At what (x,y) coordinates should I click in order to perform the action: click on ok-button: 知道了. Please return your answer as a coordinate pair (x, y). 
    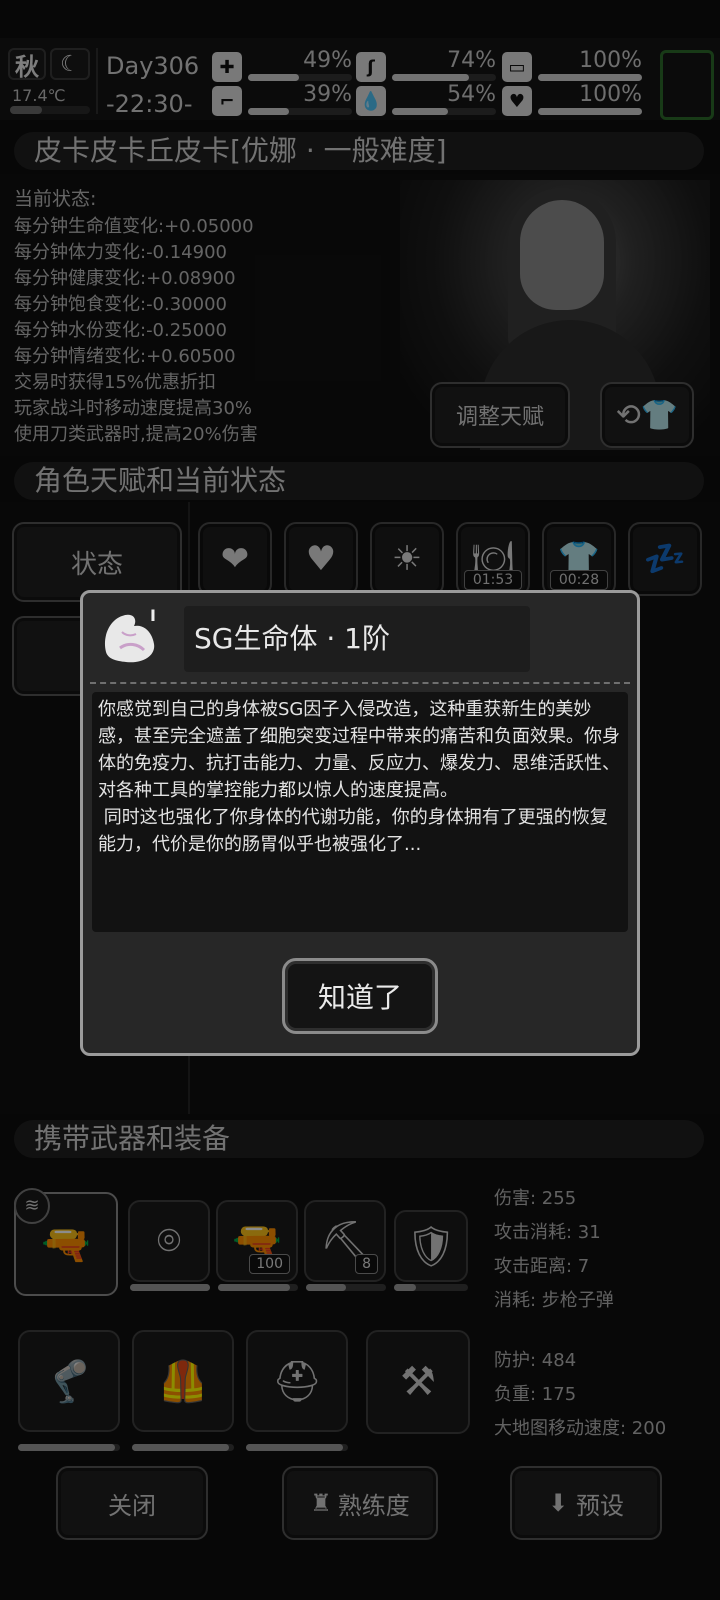
    Looking at the image, I should click on (360, 996).